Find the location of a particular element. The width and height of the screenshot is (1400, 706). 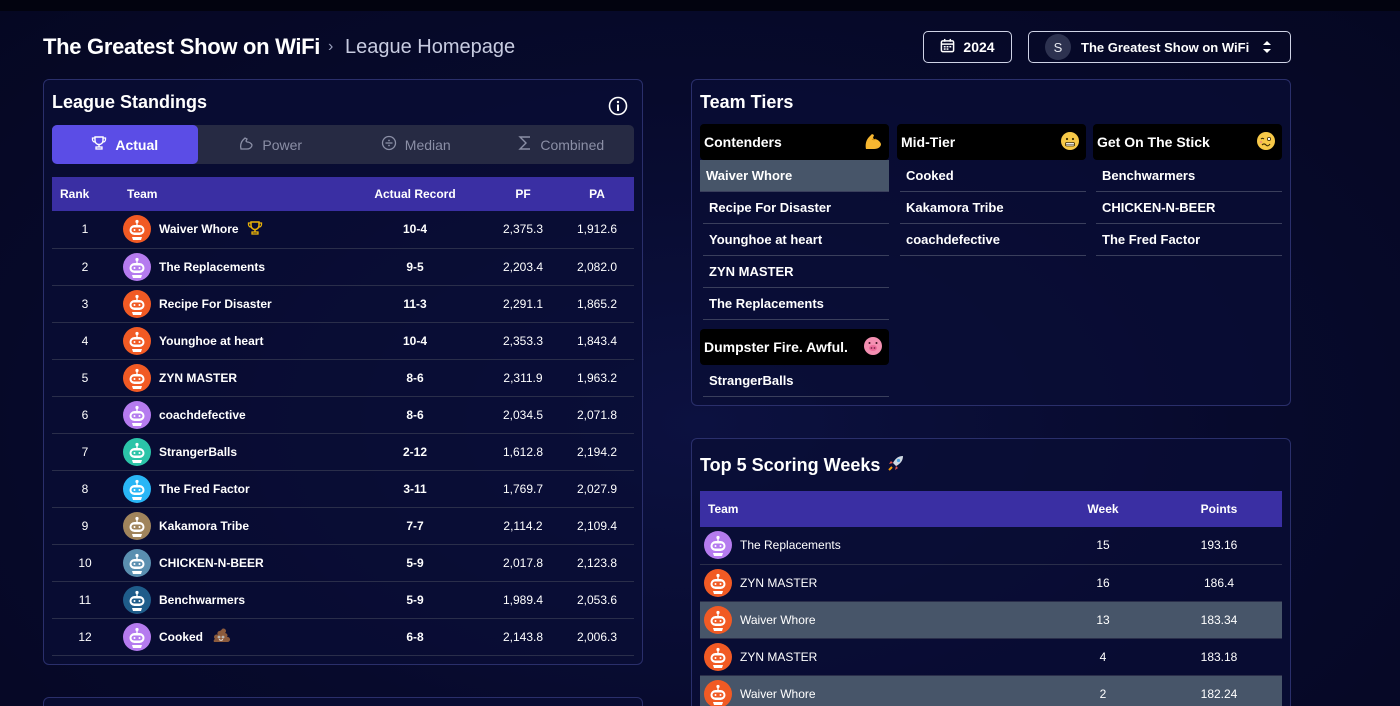

team-cell-wrap: Kakamora Tribe is located at coordinates (233, 525).